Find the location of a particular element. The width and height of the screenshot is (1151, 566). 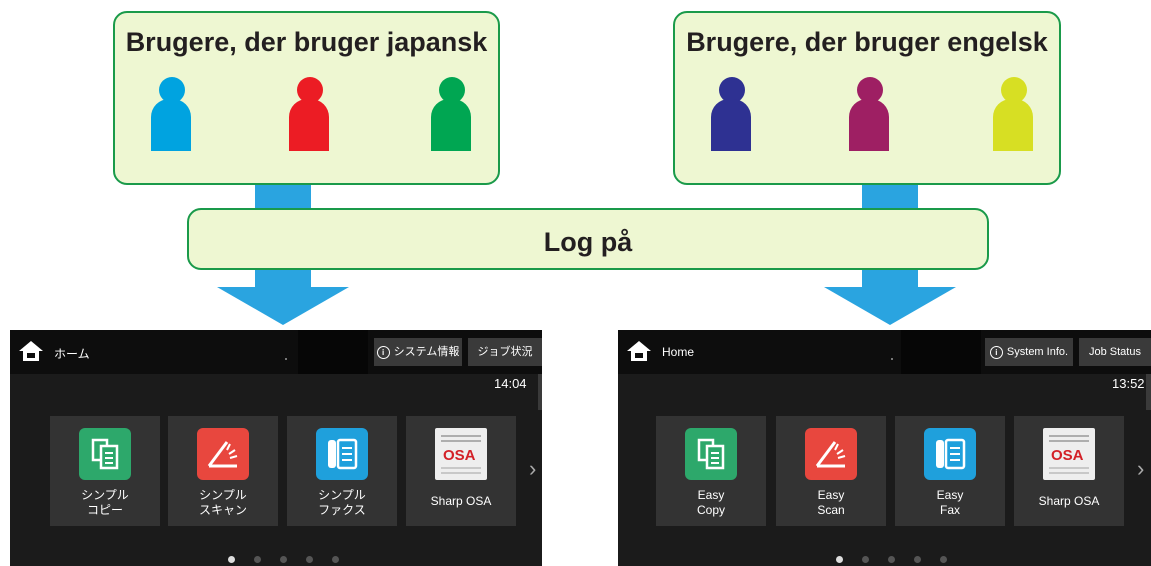

english-users-group: Brugere, der bruger engelsk is located at coordinates (867, 98).